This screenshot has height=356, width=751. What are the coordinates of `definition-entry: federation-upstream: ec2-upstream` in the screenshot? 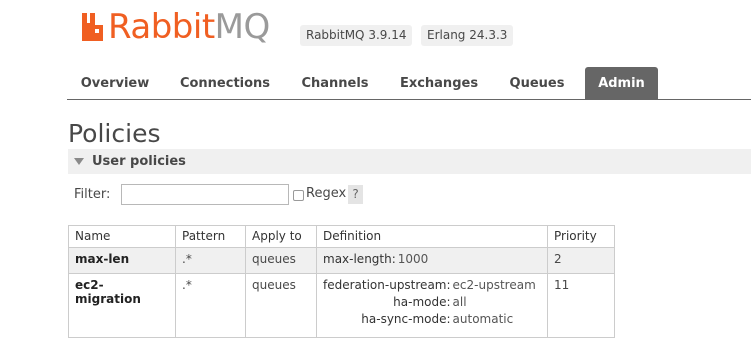 It's located at (430, 286).